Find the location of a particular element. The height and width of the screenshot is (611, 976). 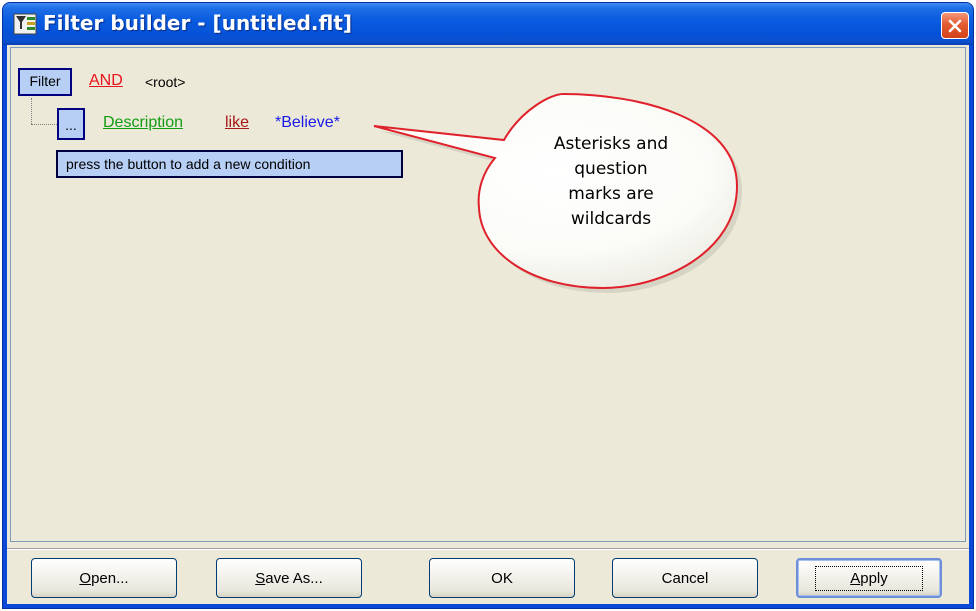

footer-divider is located at coordinates (488, 549).